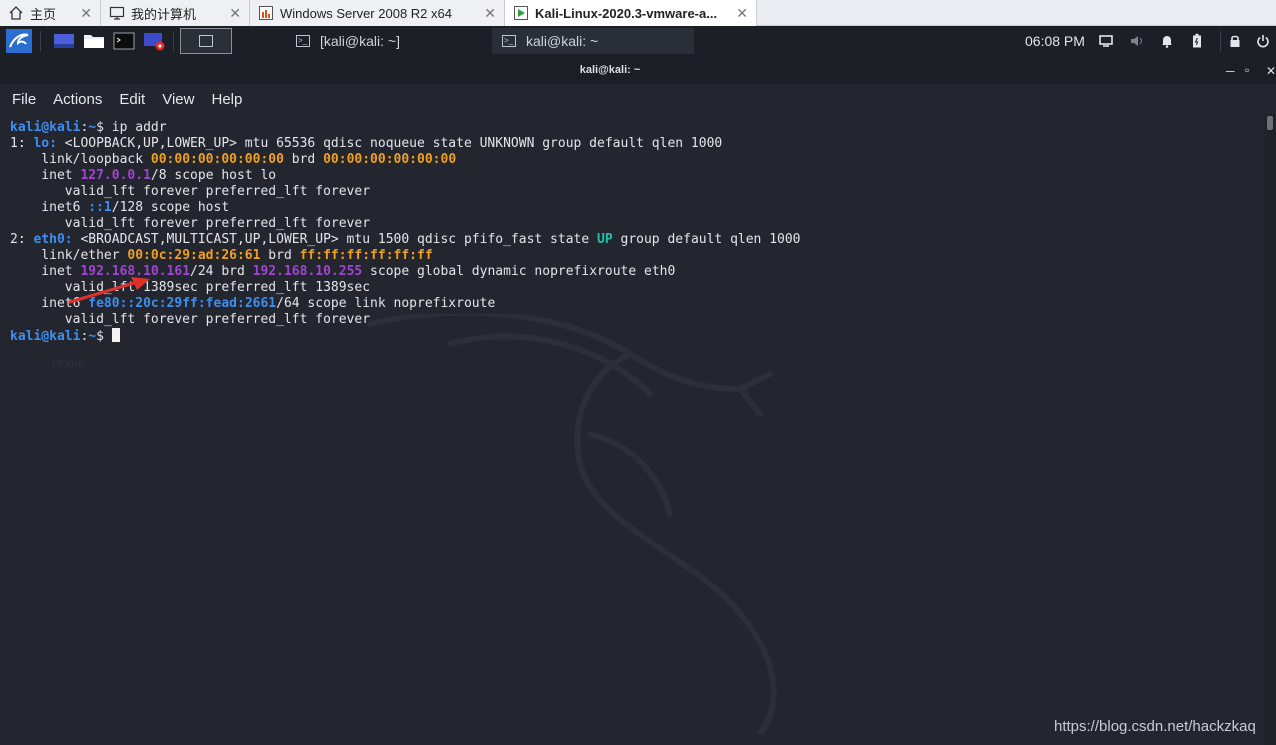  What do you see at coordinates (303, 159) in the screenshot?
I see `terminal-text-segment: brd` at bounding box center [303, 159].